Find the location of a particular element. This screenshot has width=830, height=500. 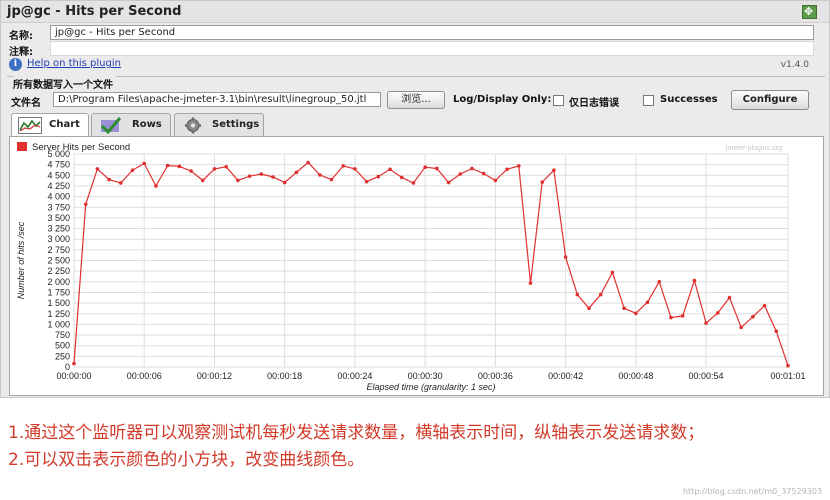

y-tick-label: 2 000 is located at coordinates (58, 282).